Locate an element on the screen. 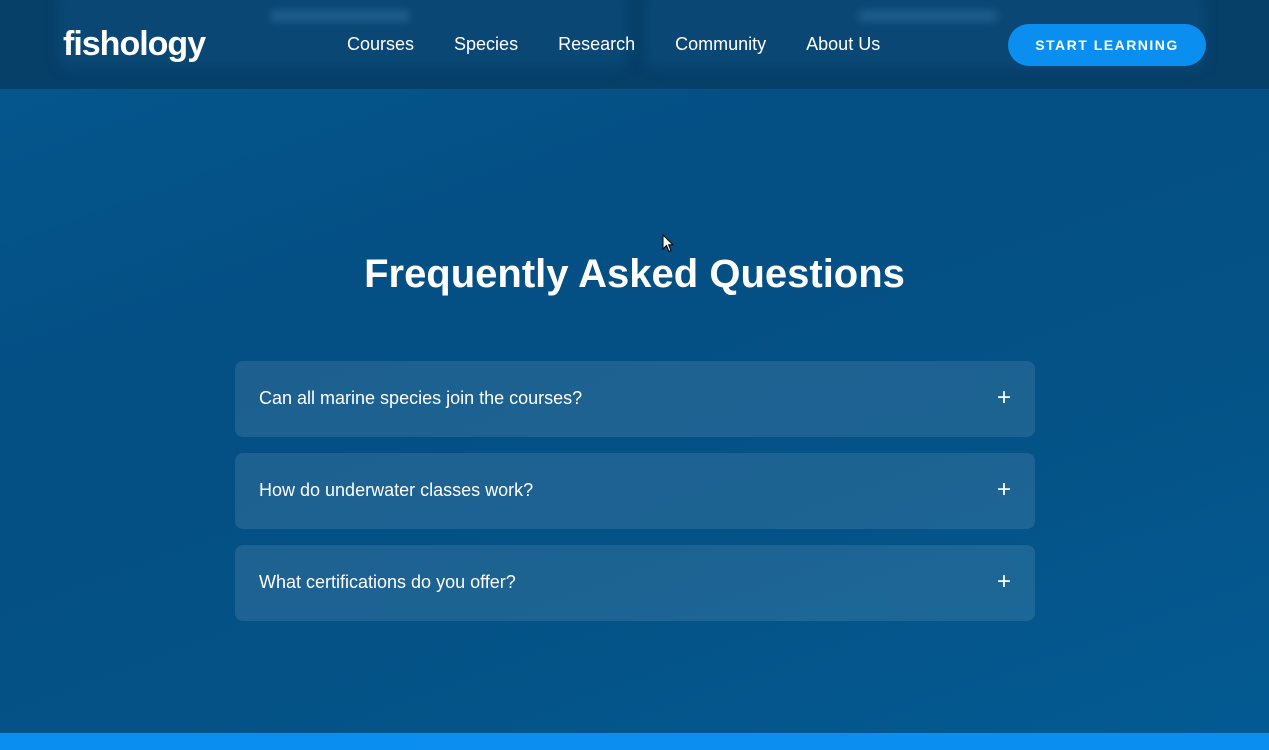 The width and height of the screenshot is (1269, 750). footer-accent-bar is located at coordinates (634, 741).